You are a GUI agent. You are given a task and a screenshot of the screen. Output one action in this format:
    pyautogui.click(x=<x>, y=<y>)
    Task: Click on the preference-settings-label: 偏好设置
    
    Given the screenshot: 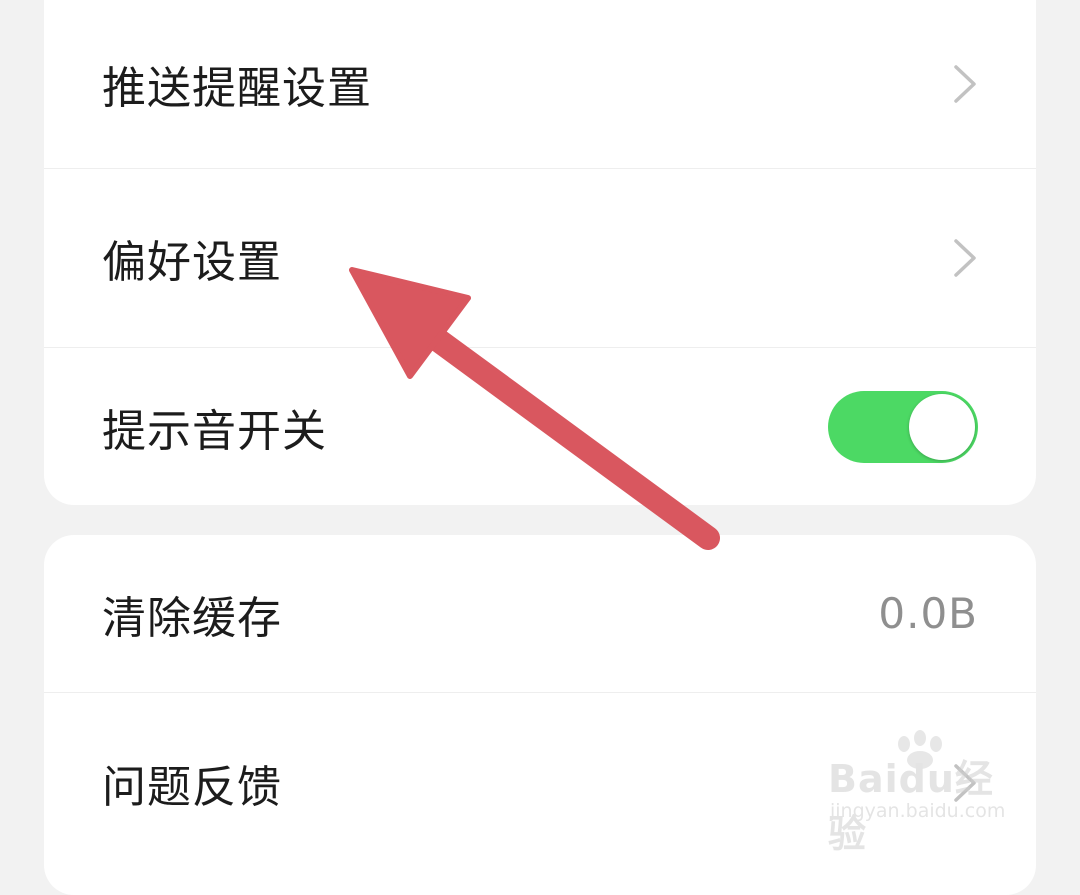 What is the action you would take?
    pyautogui.click(x=192, y=262)
    